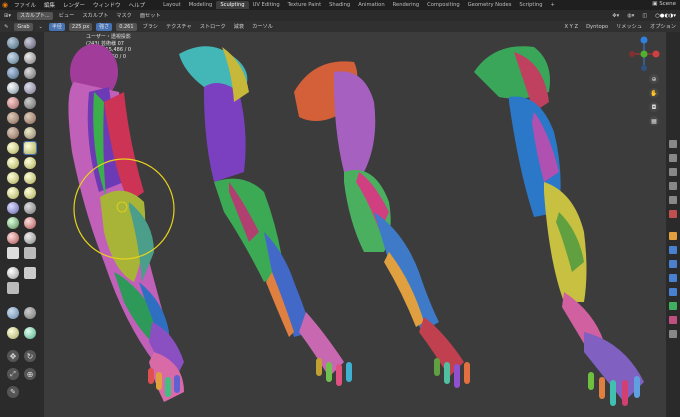  I want to click on tab-sculpting: Sculpting, so click(232, 5).